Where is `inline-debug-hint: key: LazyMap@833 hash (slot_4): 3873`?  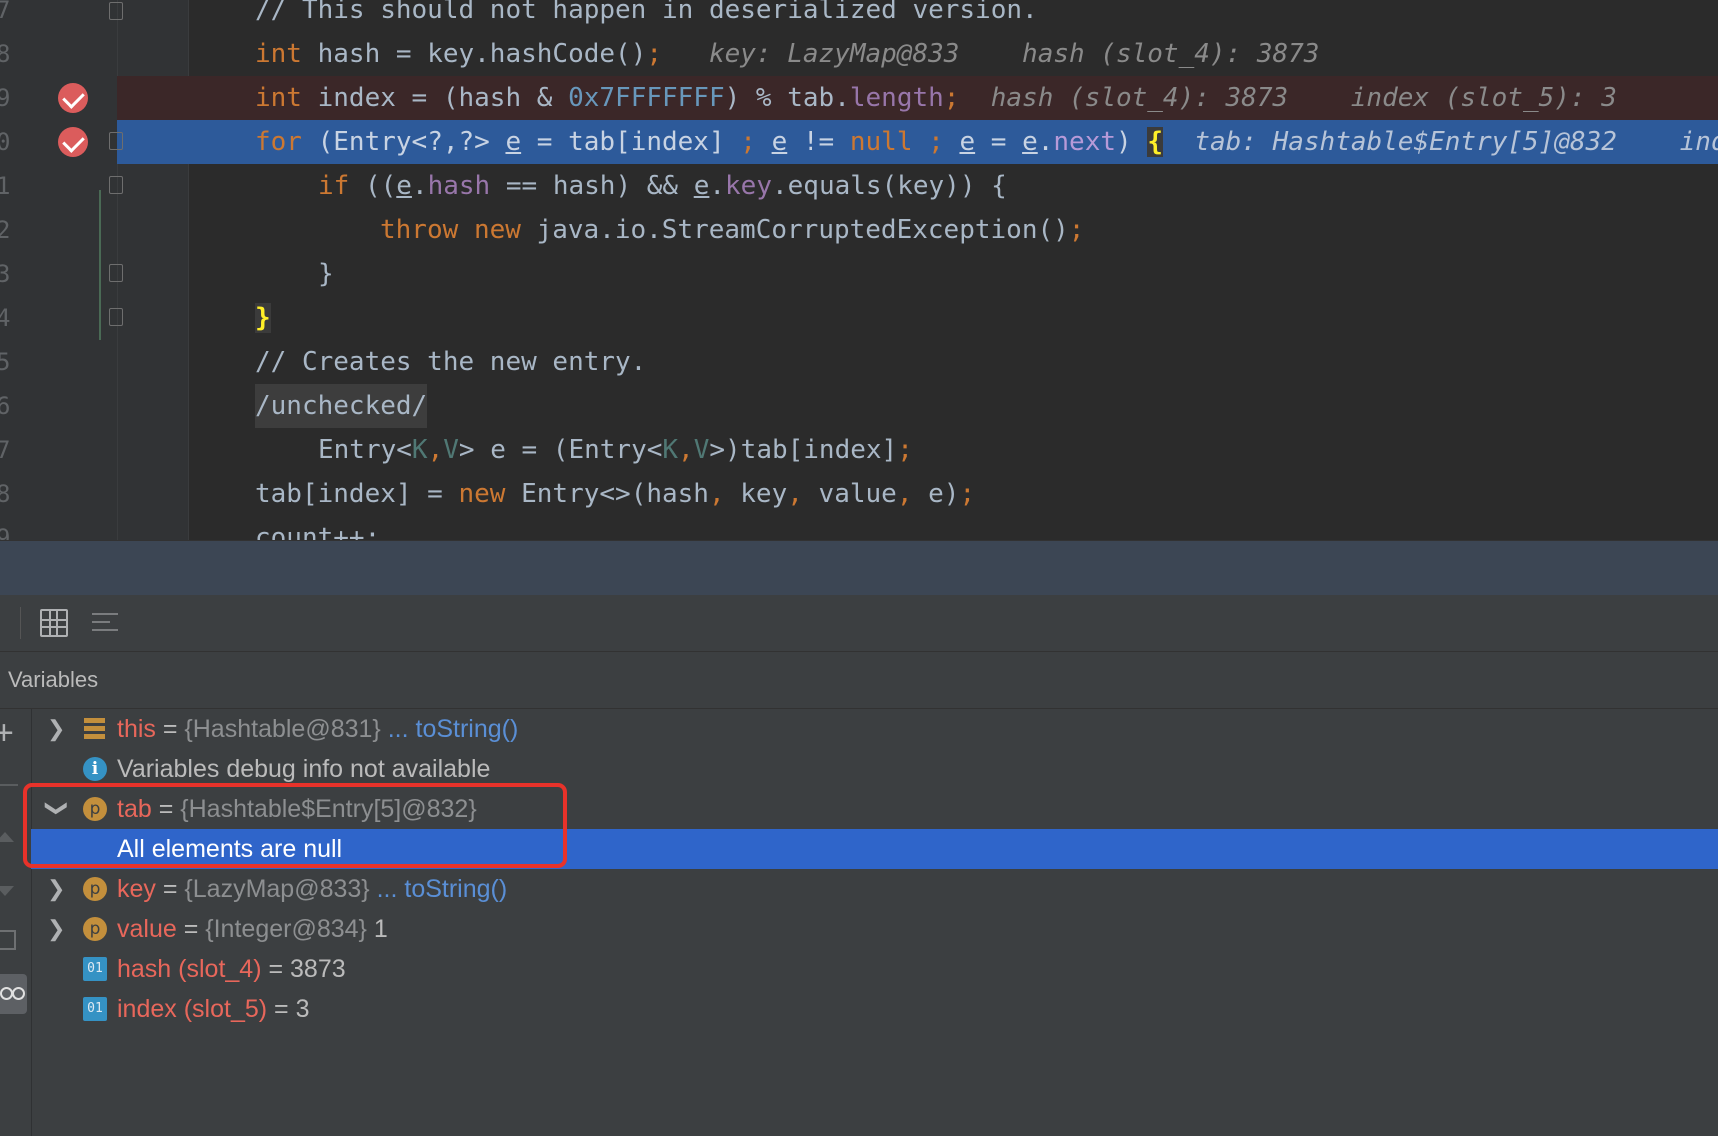 inline-debug-hint: key: LazyMap@833 hash (slot_4): 3873 is located at coordinates (1014, 54).